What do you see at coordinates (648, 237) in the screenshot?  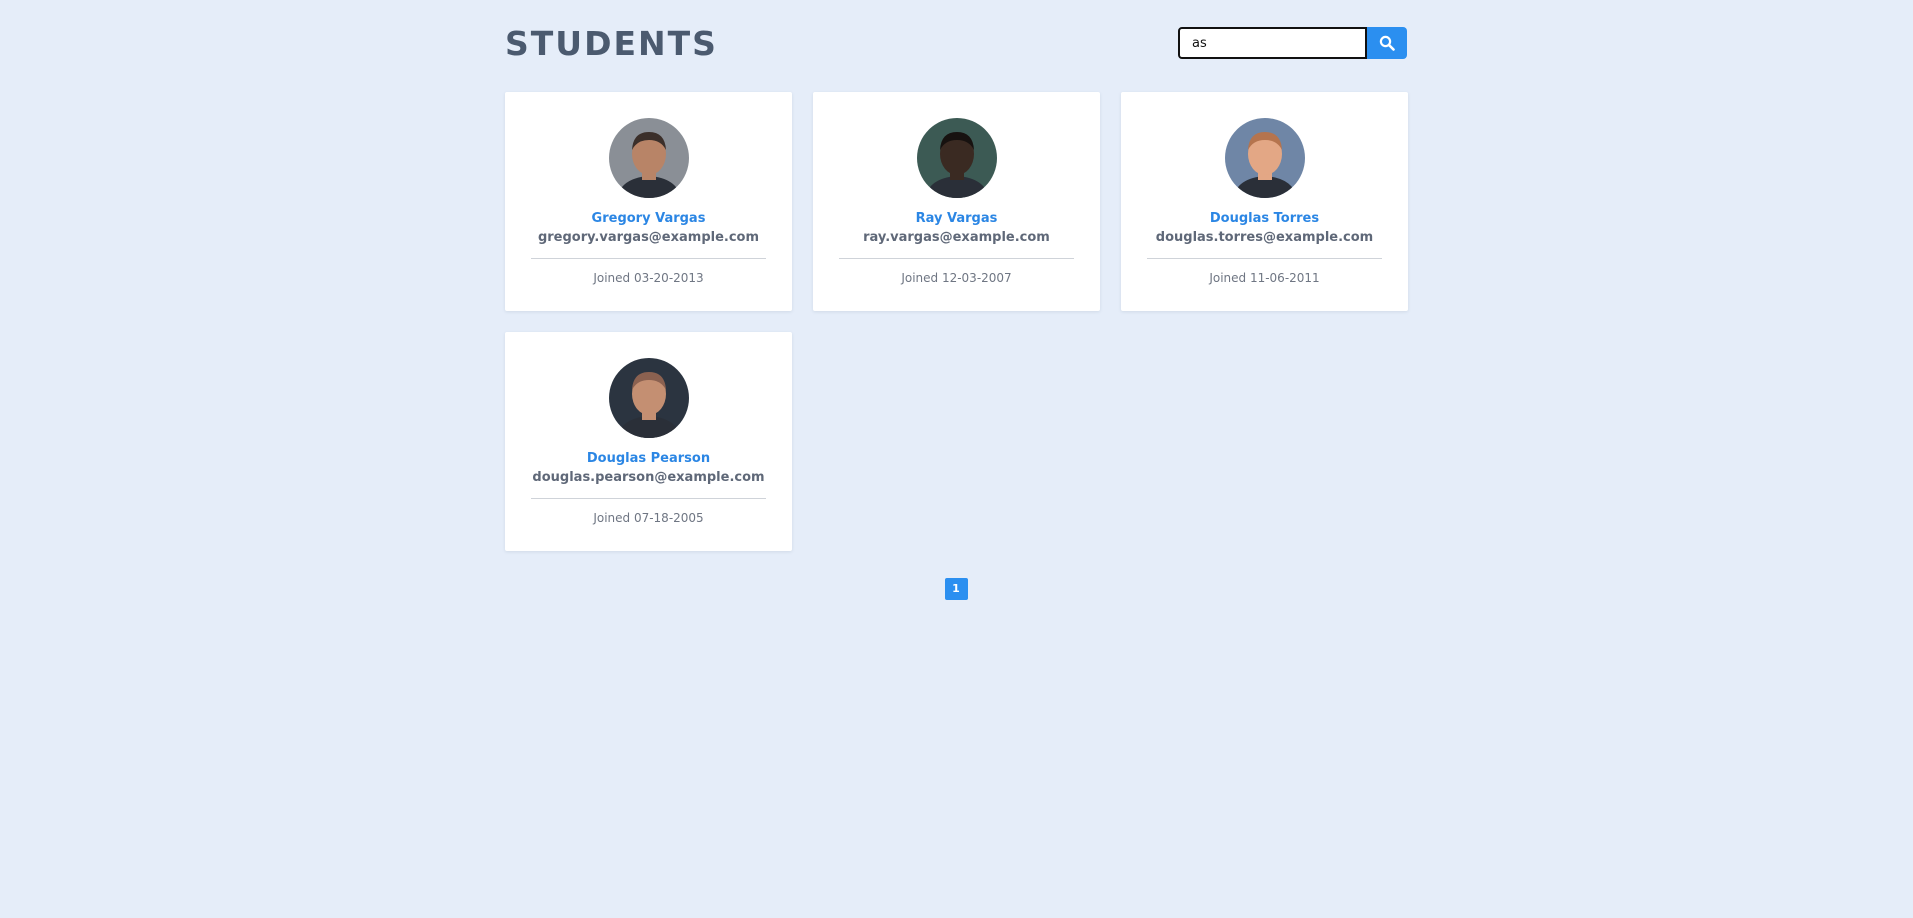 I see `student-email: gregory.vargas@example.com` at bounding box center [648, 237].